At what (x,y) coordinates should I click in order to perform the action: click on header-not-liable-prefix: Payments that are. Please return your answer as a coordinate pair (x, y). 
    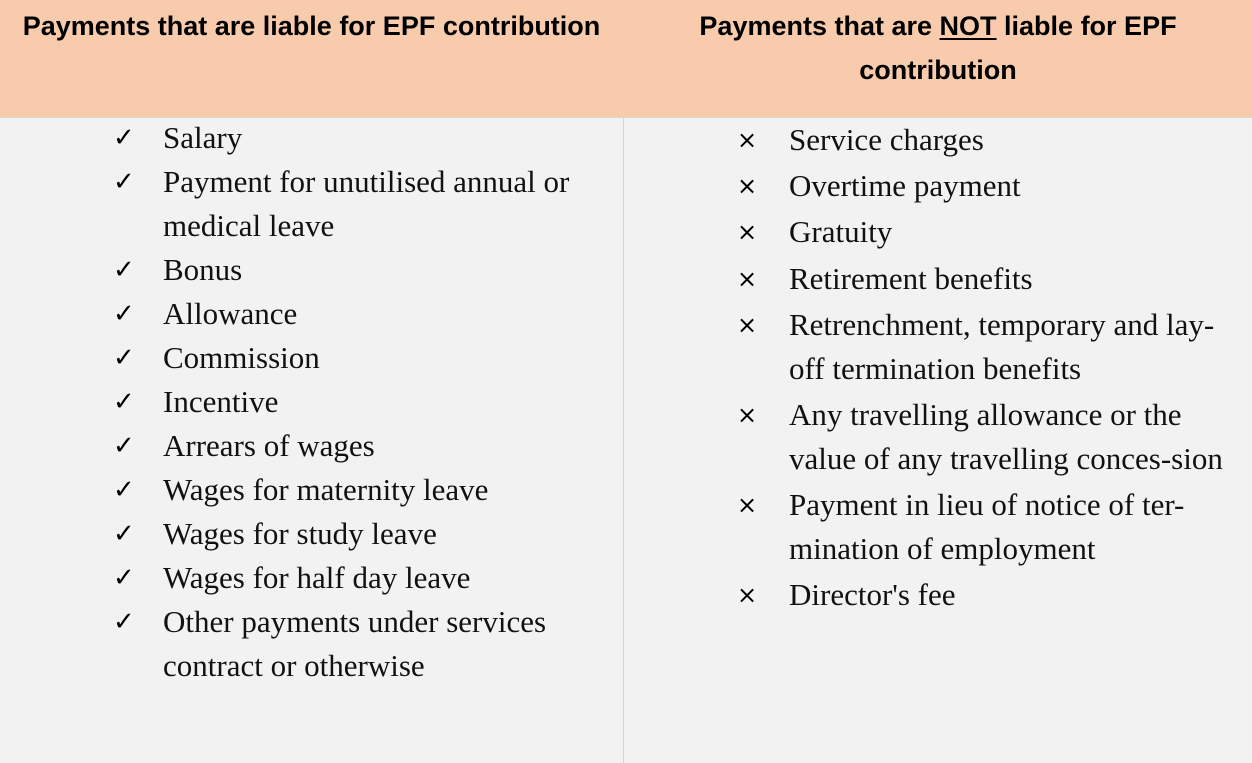
    Looking at the image, I should click on (819, 26).